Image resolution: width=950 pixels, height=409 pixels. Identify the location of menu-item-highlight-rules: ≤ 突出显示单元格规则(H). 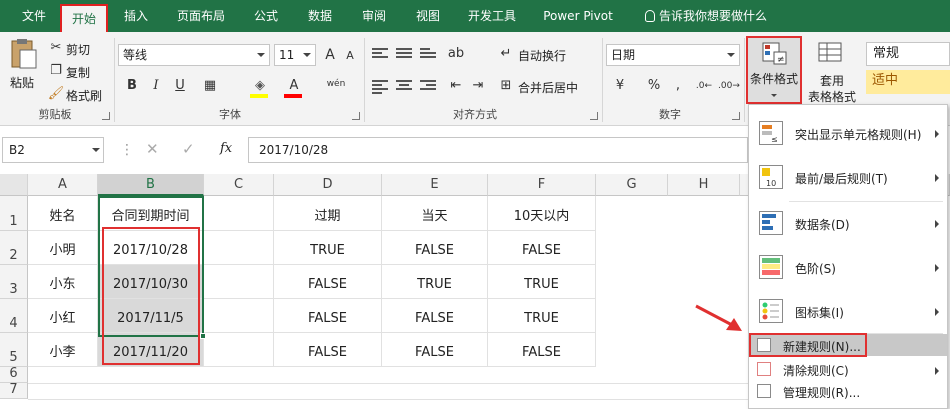
(848, 133).